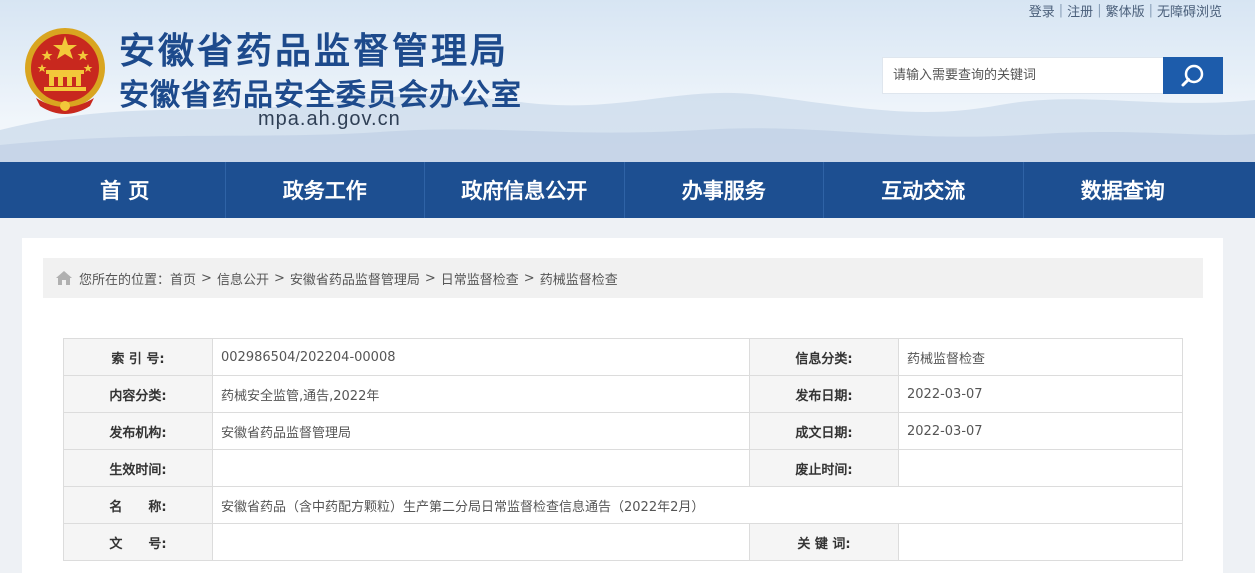 Image resolution: width=1255 pixels, height=573 pixels. What do you see at coordinates (481, 394) in the screenshot?
I see `content-type-value: 药械安全监管,通告,2022年` at bounding box center [481, 394].